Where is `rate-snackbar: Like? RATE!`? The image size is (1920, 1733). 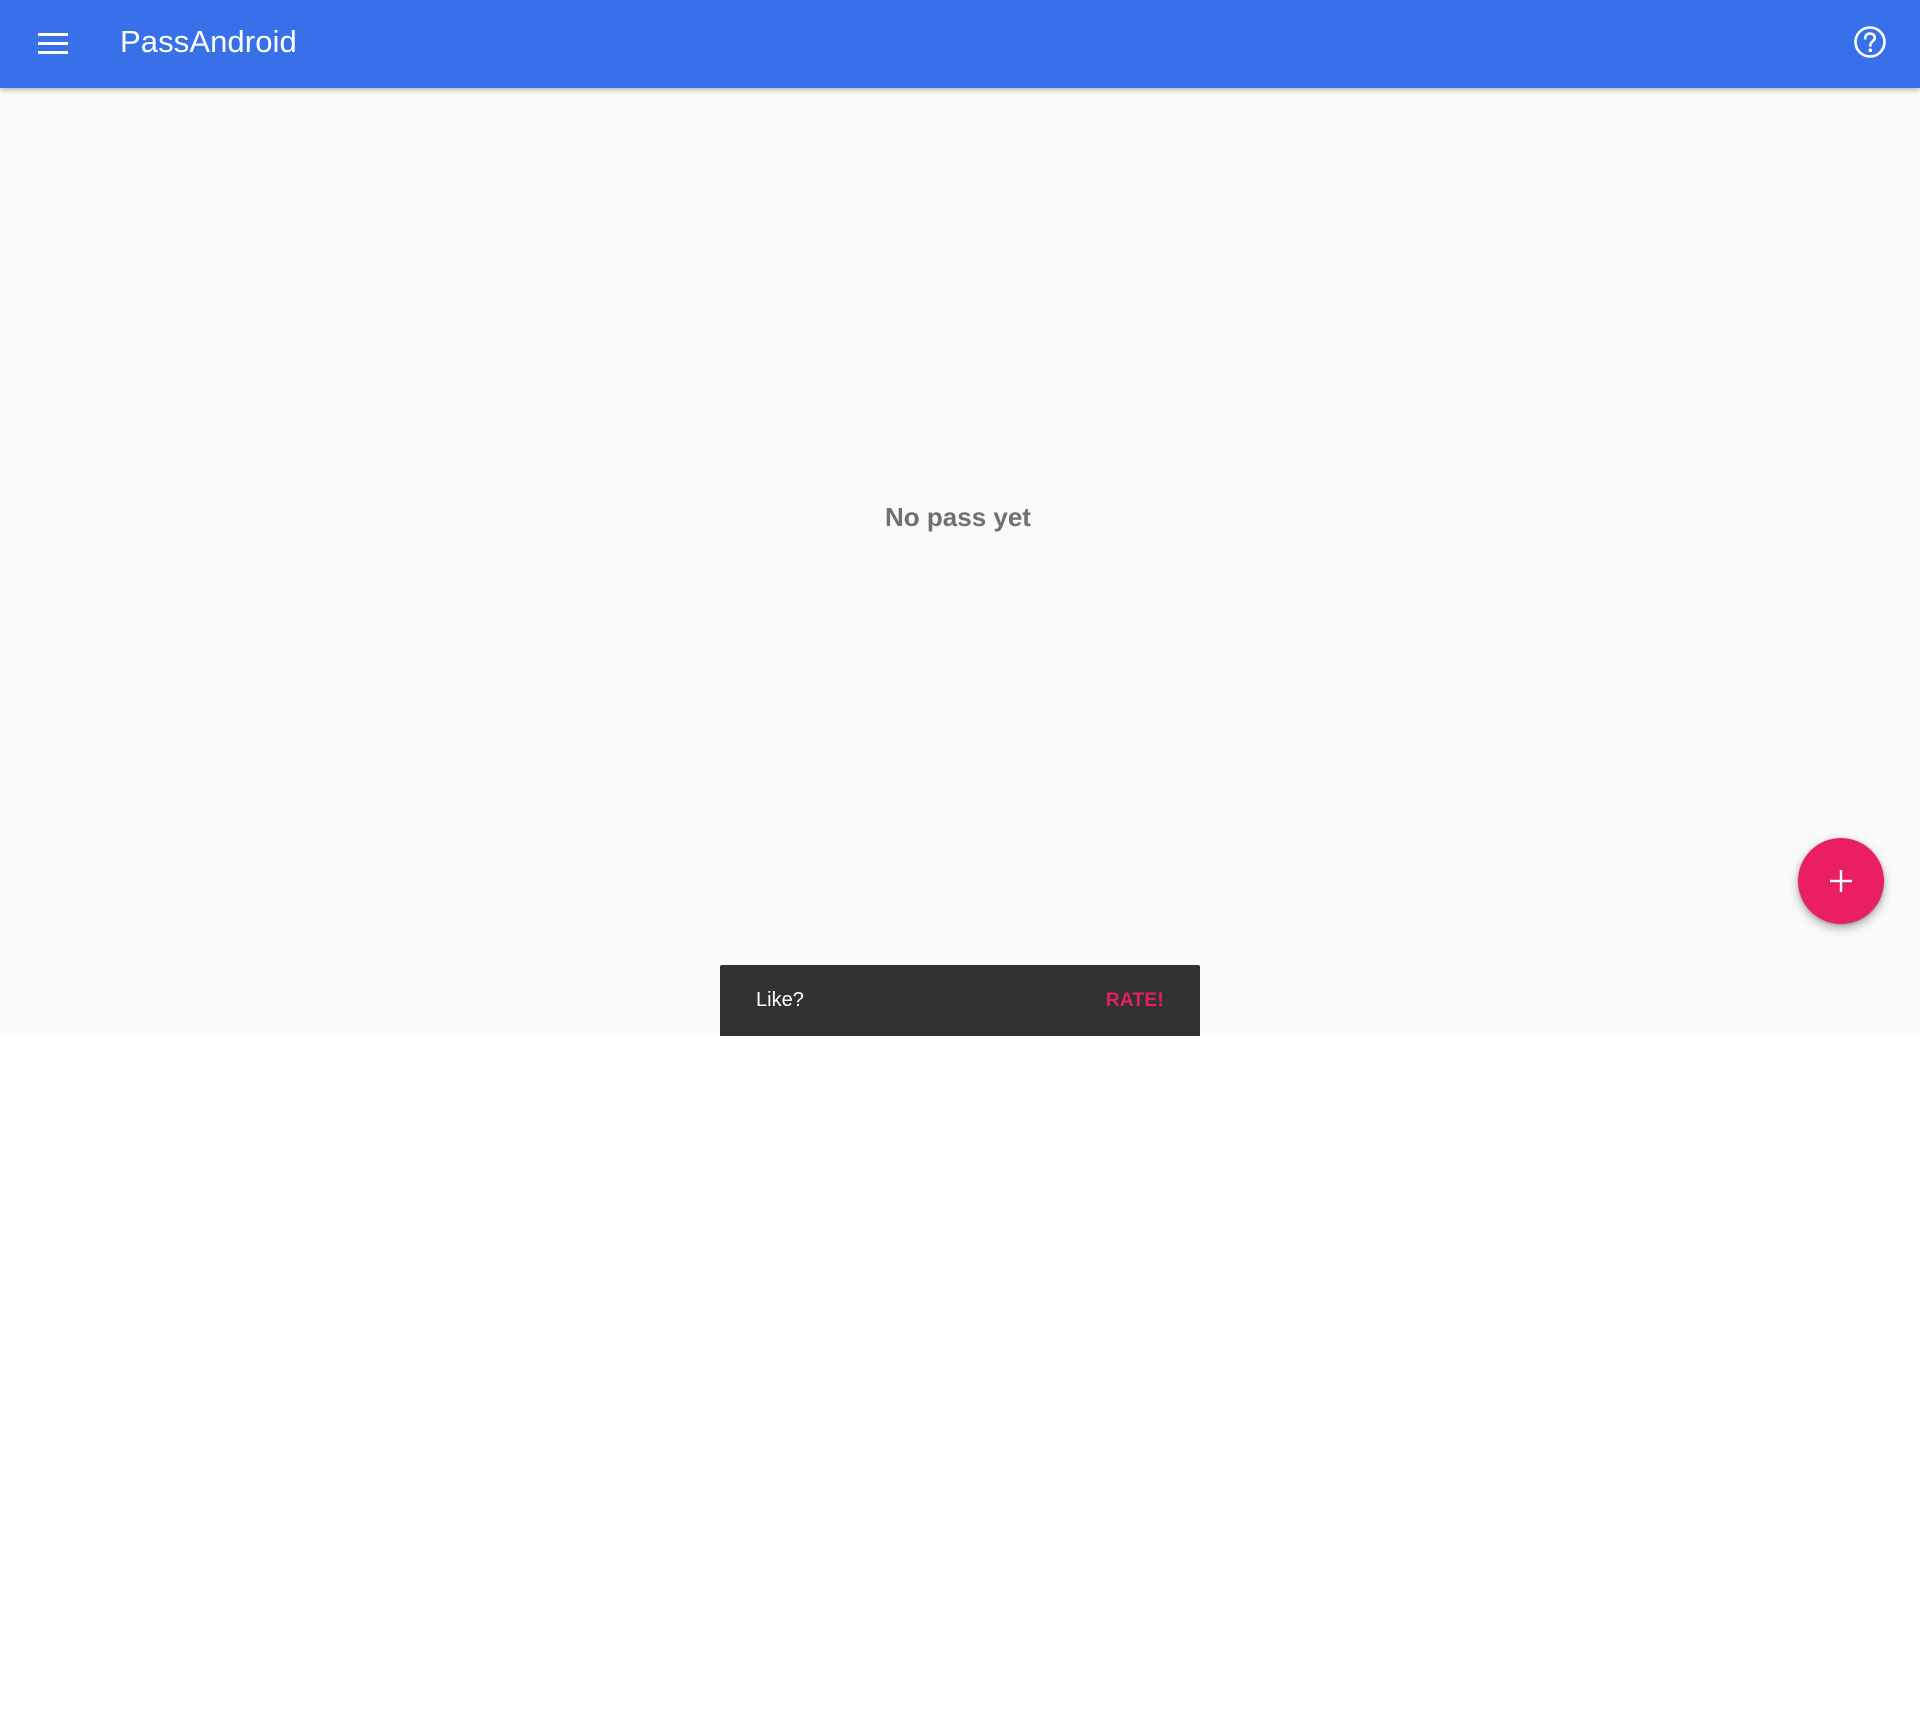 rate-snackbar: Like? RATE! is located at coordinates (960, 1000).